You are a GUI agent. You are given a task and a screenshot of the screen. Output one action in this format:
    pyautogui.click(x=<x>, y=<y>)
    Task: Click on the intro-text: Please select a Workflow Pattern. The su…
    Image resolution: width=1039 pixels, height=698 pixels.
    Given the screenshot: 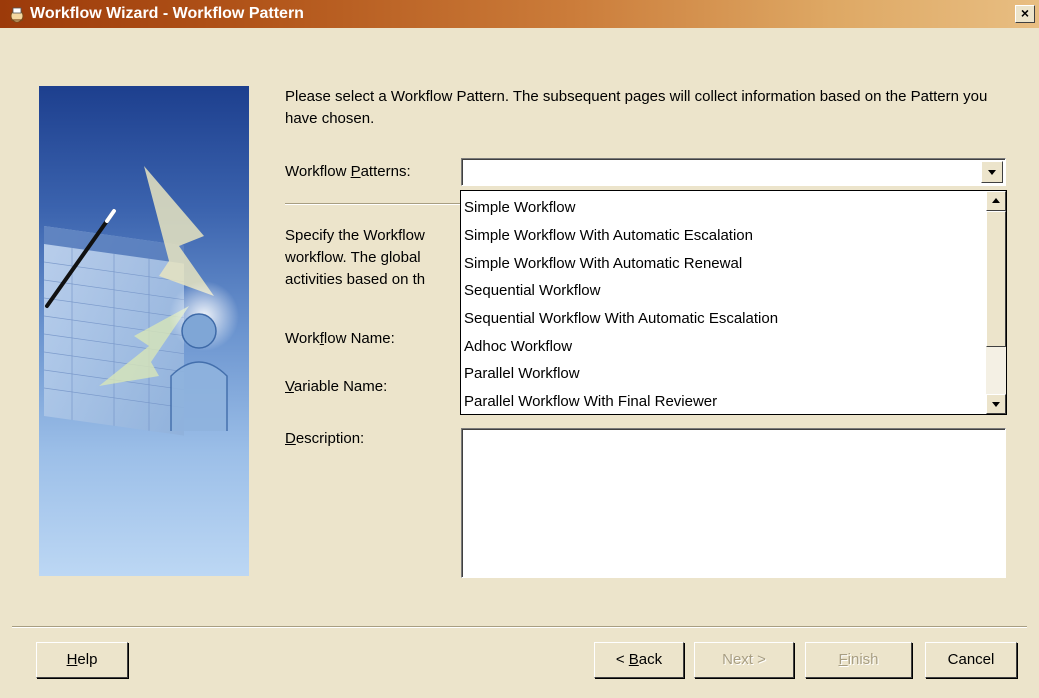 What is the action you would take?
    pyautogui.click(x=636, y=107)
    